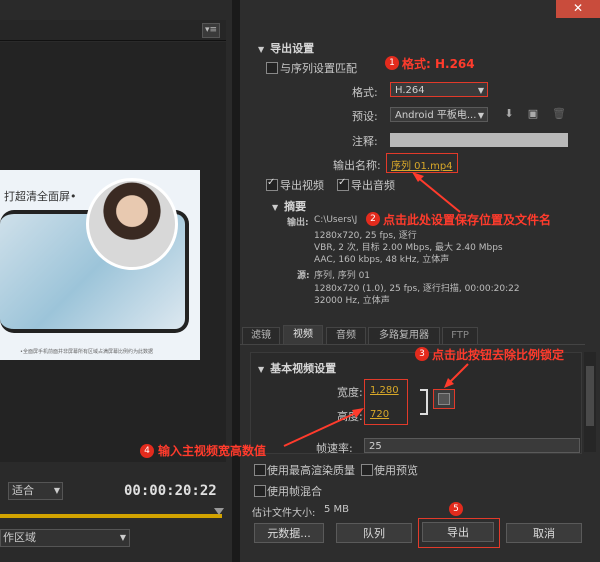 The height and width of the screenshot is (562, 600). What do you see at coordinates (346, 336) in the screenshot?
I see `tab-audio: 音频` at bounding box center [346, 336].